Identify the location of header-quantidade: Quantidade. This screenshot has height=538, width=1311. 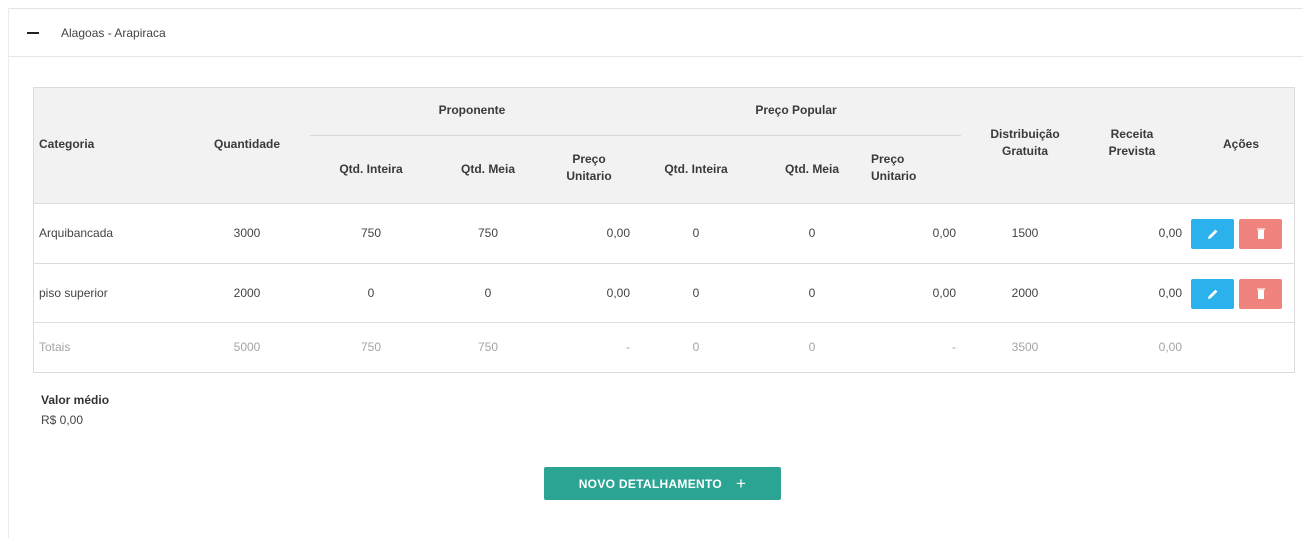
(246, 144).